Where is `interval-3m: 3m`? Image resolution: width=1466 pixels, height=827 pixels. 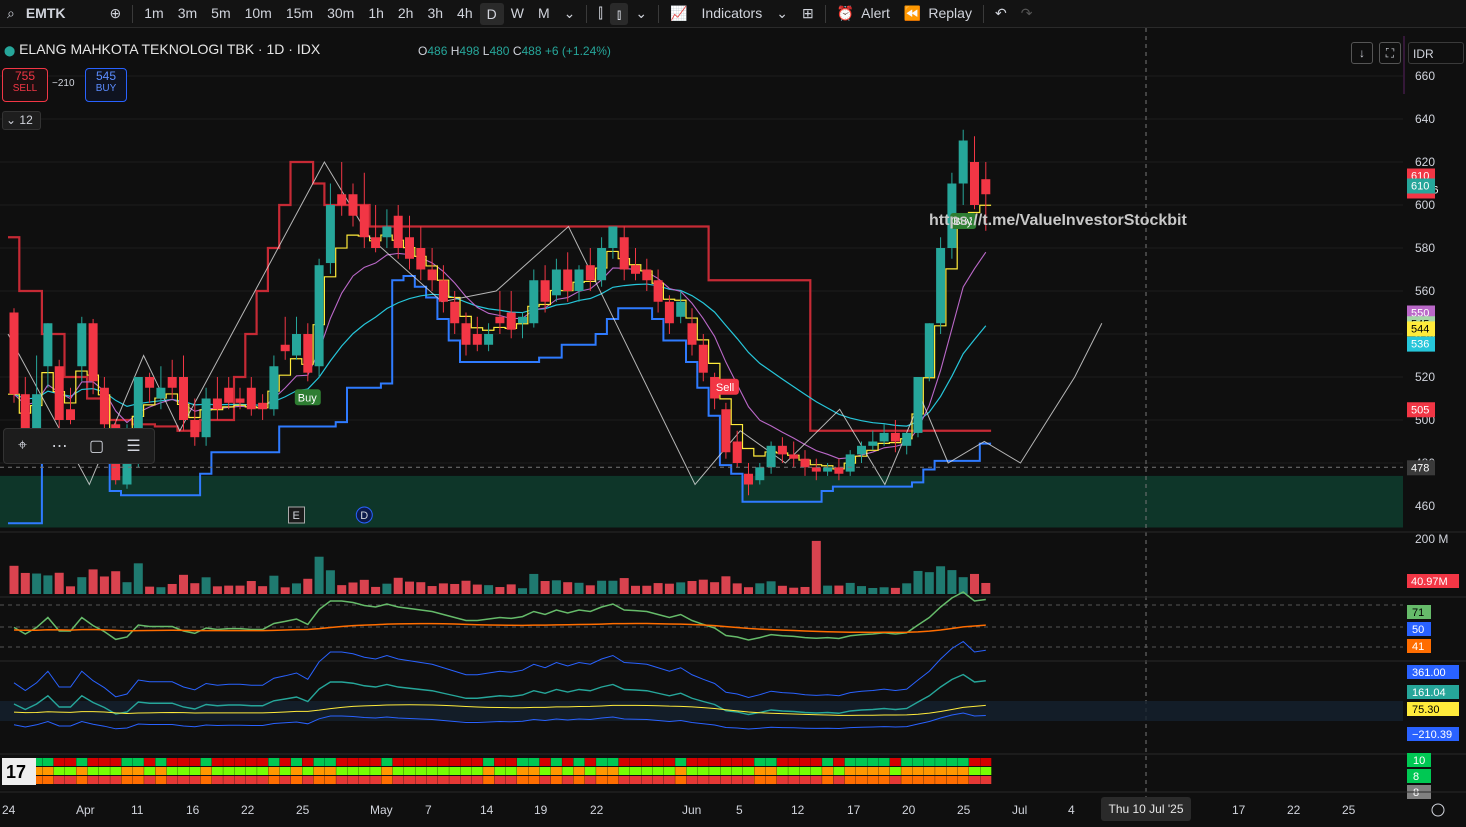
interval-3m: 3m is located at coordinates (187, 13).